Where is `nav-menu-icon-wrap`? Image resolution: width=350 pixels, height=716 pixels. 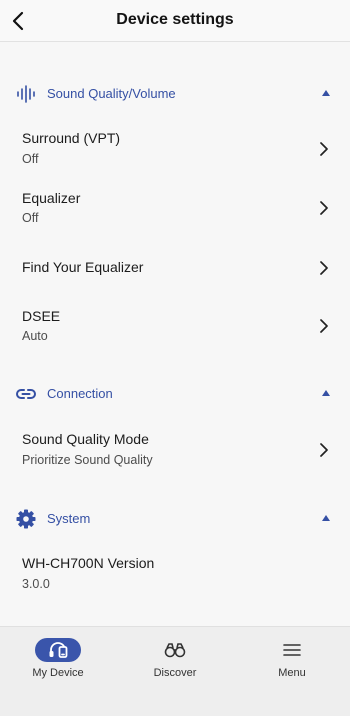
nav-menu-icon-wrap is located at coordinates (292, 650).